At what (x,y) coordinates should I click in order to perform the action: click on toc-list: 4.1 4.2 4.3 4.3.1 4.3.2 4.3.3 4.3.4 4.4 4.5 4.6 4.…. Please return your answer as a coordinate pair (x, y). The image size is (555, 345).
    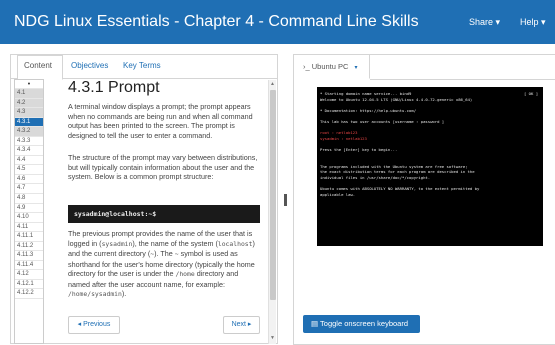
    Looking at the image, I should click on (29, 194).